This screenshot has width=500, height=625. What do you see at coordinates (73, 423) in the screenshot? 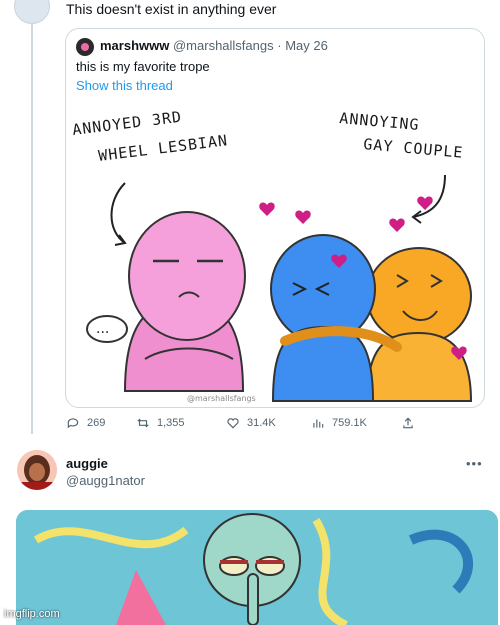
I see `reply-icon` at bounding box center [73, 423].